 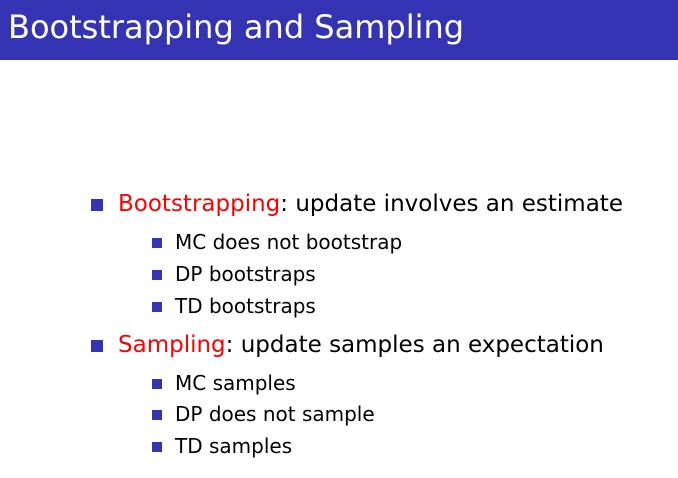 I want to click on subitem-text: MC samples, so click(x=235, y=383).